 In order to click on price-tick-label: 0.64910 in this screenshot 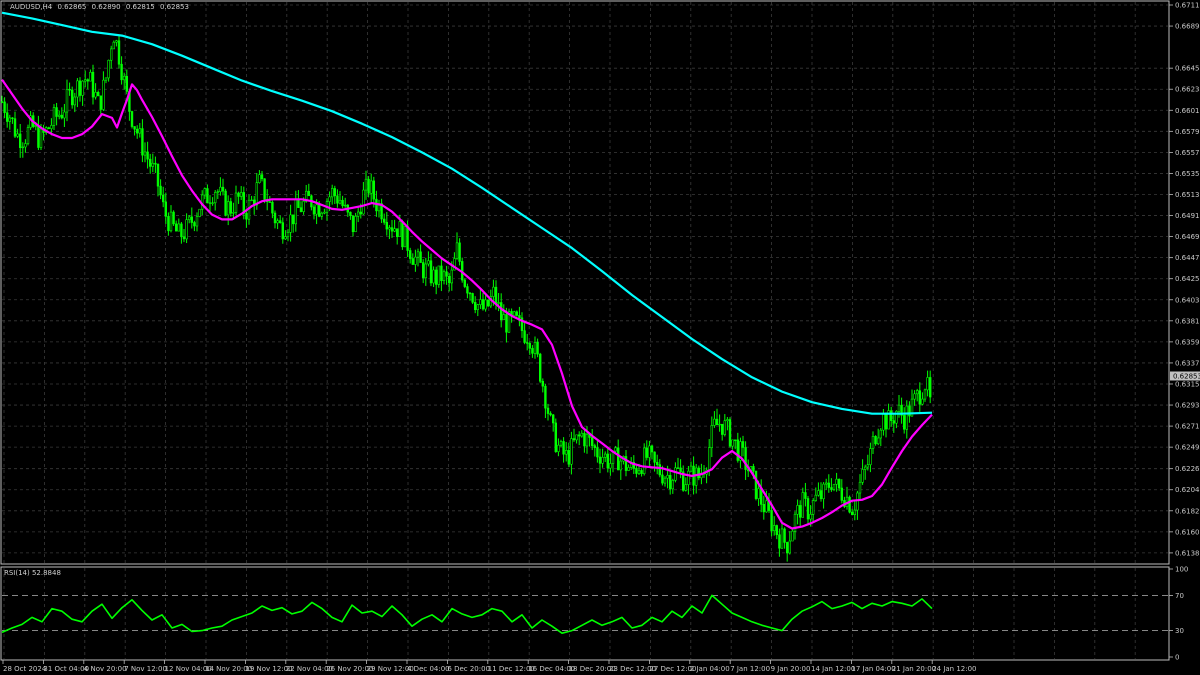, I will do `click(1187, 216)`.